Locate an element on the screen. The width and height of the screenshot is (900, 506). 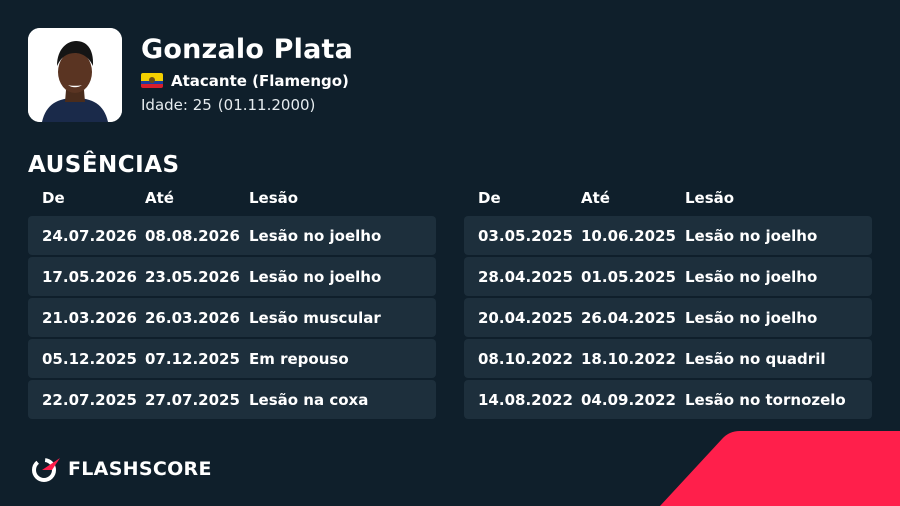
table-row: 05.12.2025 07.12.2025 Em repouso is located at coordinates (232, 358).